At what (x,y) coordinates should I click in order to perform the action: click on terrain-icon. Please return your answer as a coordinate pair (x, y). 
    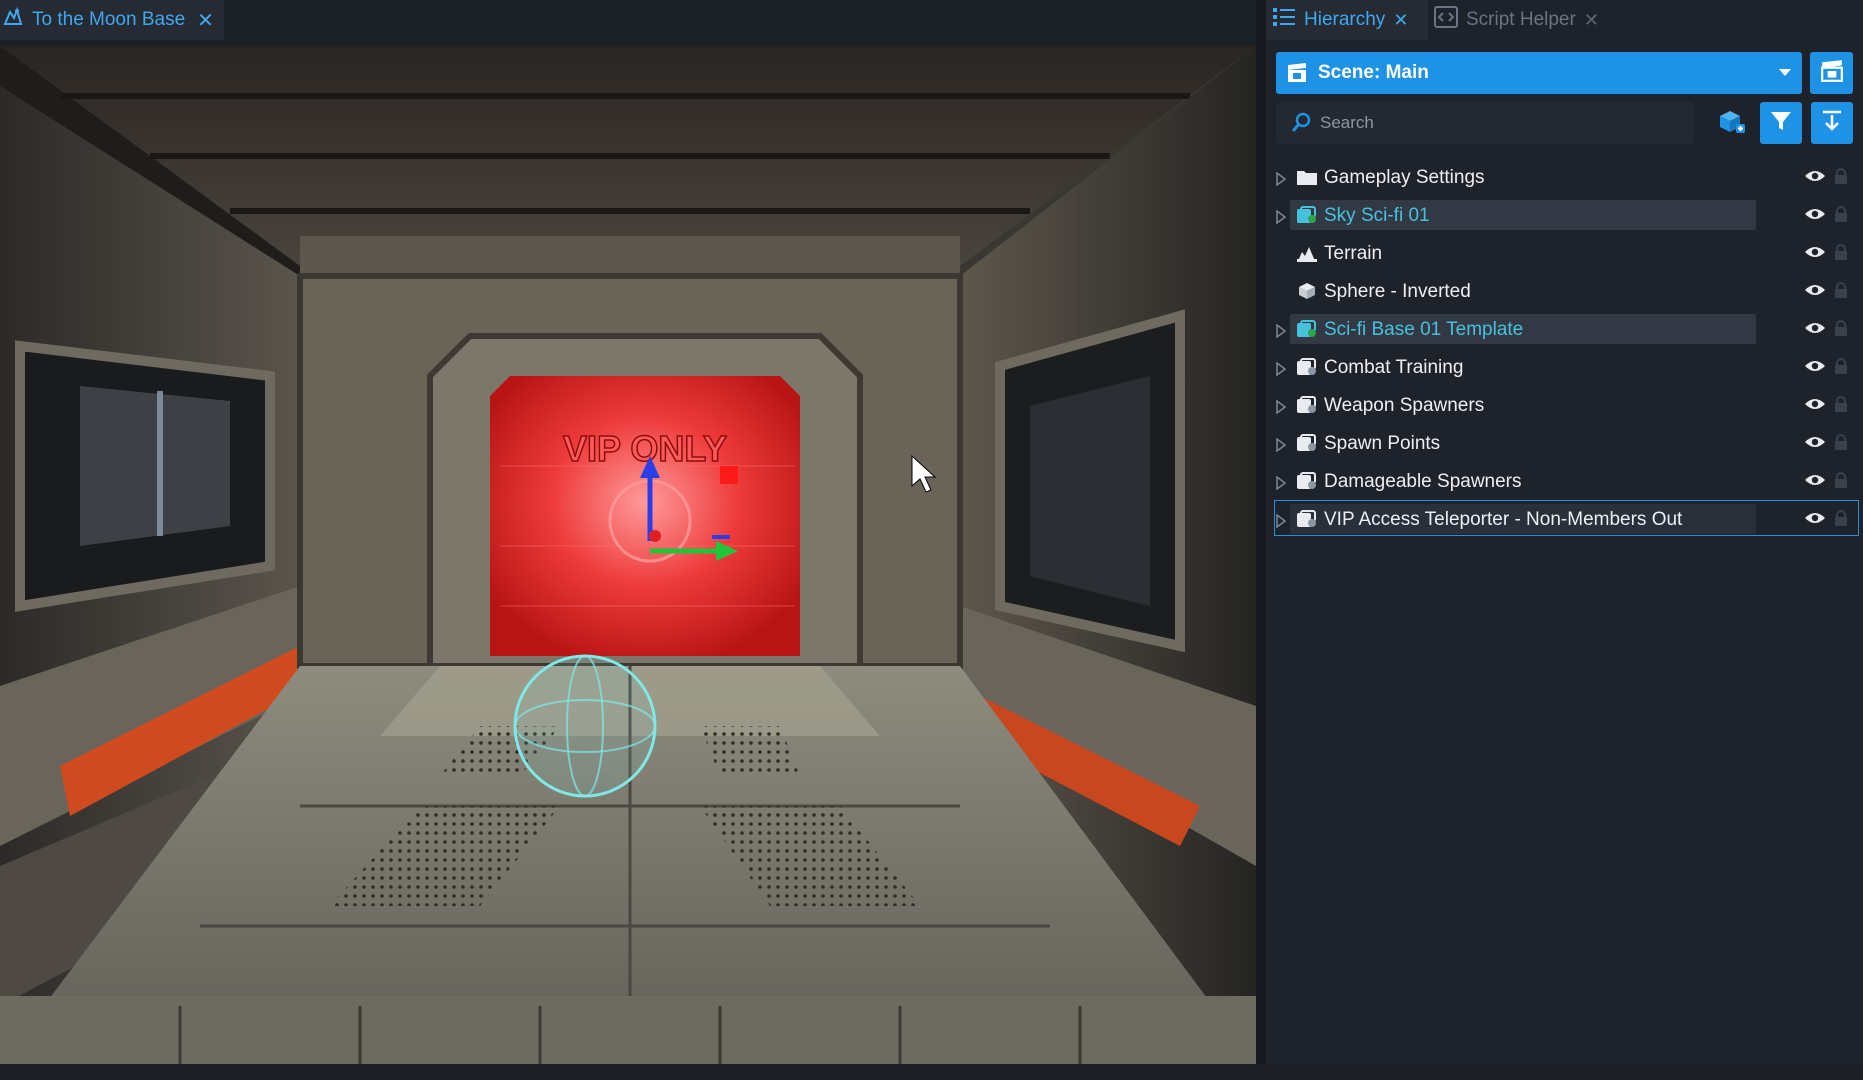
    Looking at the image, I should click on (1307, 253).